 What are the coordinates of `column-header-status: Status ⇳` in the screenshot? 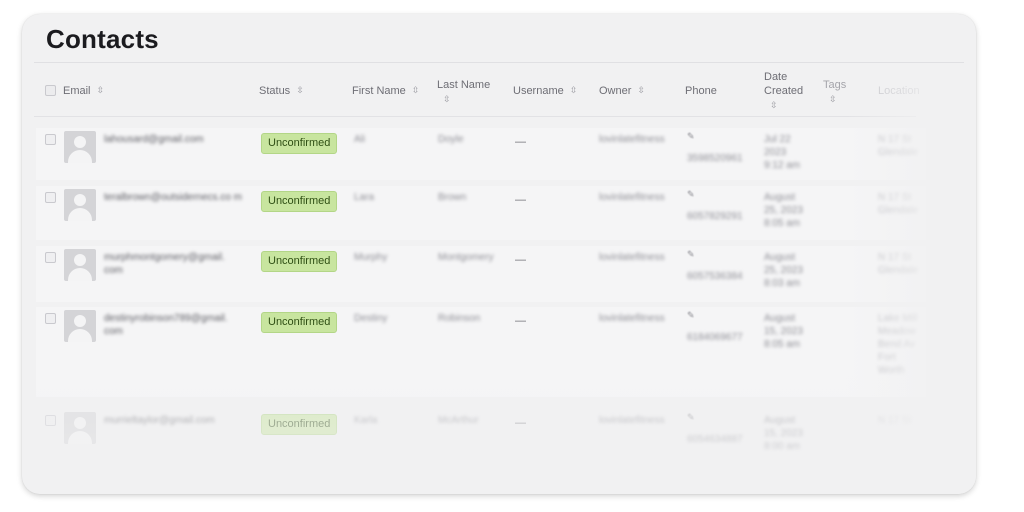 It's located at (281, 91).